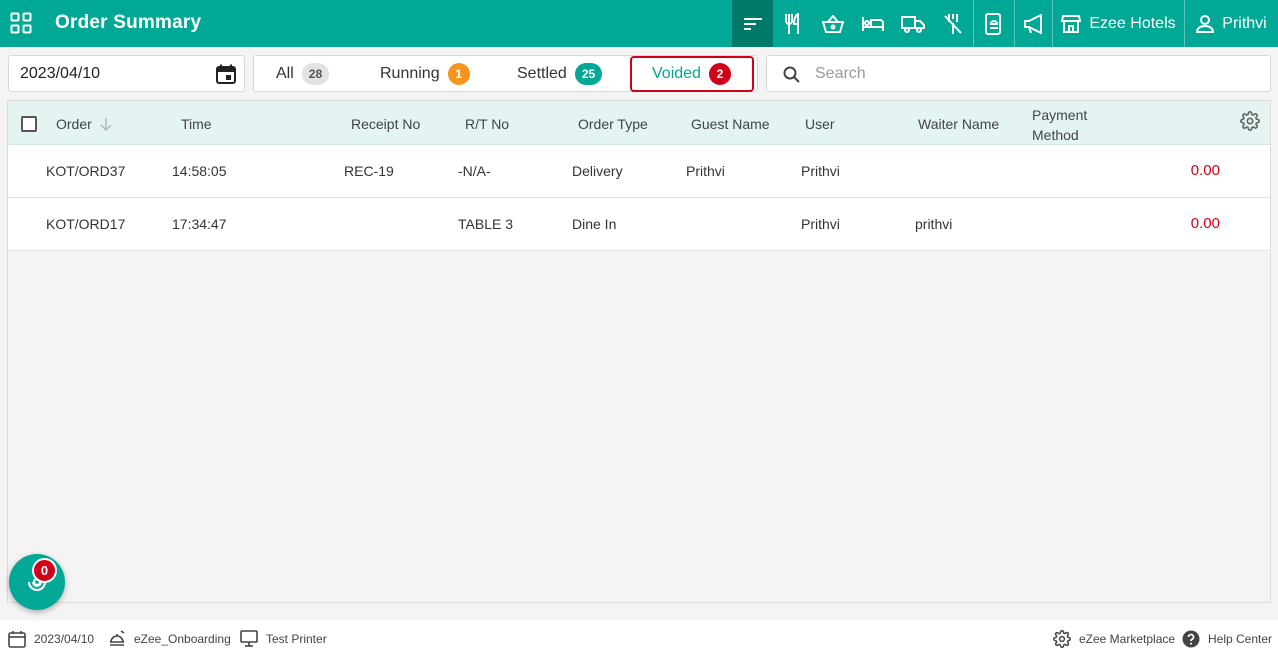 The width and height of the screenshot is (1278, 656). What do you see at coordinates (505, 73) in the screenshot?
I see `order-status-tabs: All 28 Running 1 Settled 25 Voided 2` at bounding box center [505, 73].